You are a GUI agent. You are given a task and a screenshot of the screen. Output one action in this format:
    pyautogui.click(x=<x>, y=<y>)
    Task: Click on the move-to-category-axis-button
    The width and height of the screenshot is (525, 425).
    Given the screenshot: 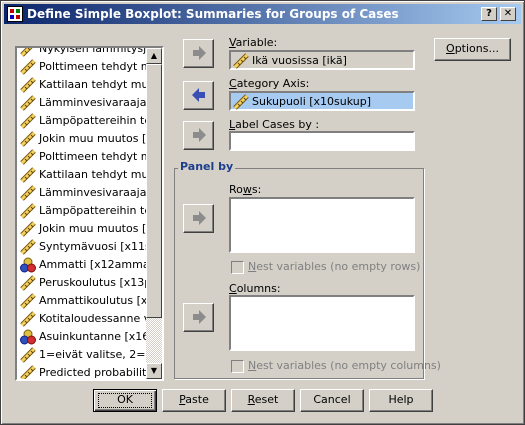 What is the action you would take?
    pyautogui.click(x=198, y=95)
    